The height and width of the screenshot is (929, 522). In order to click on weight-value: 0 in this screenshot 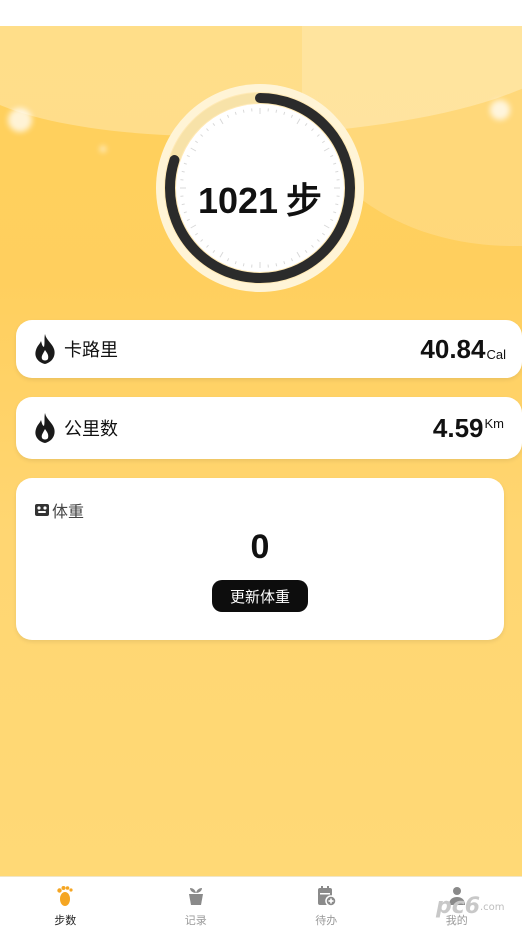, I will do `click(260, 547)`.